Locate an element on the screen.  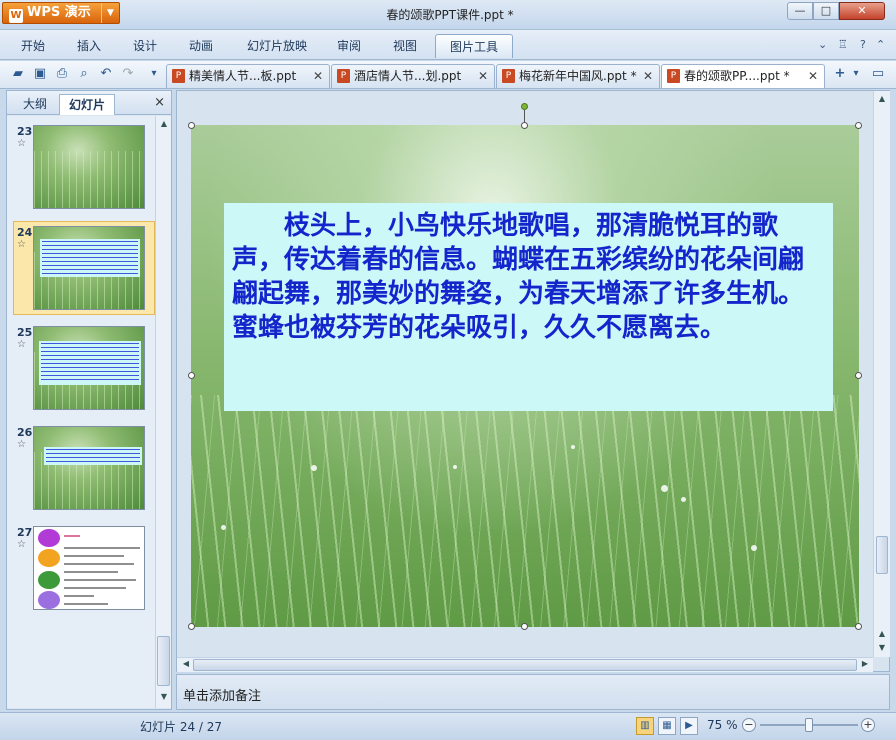
thumbnail-textbox is located at coordinates (90, 363).